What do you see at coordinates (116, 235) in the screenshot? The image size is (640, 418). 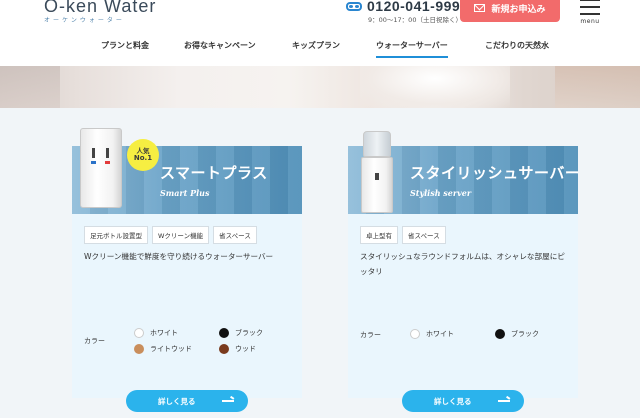 I see `feature-tag: 足元ボトル設置型` at bounding box center [116, 235].